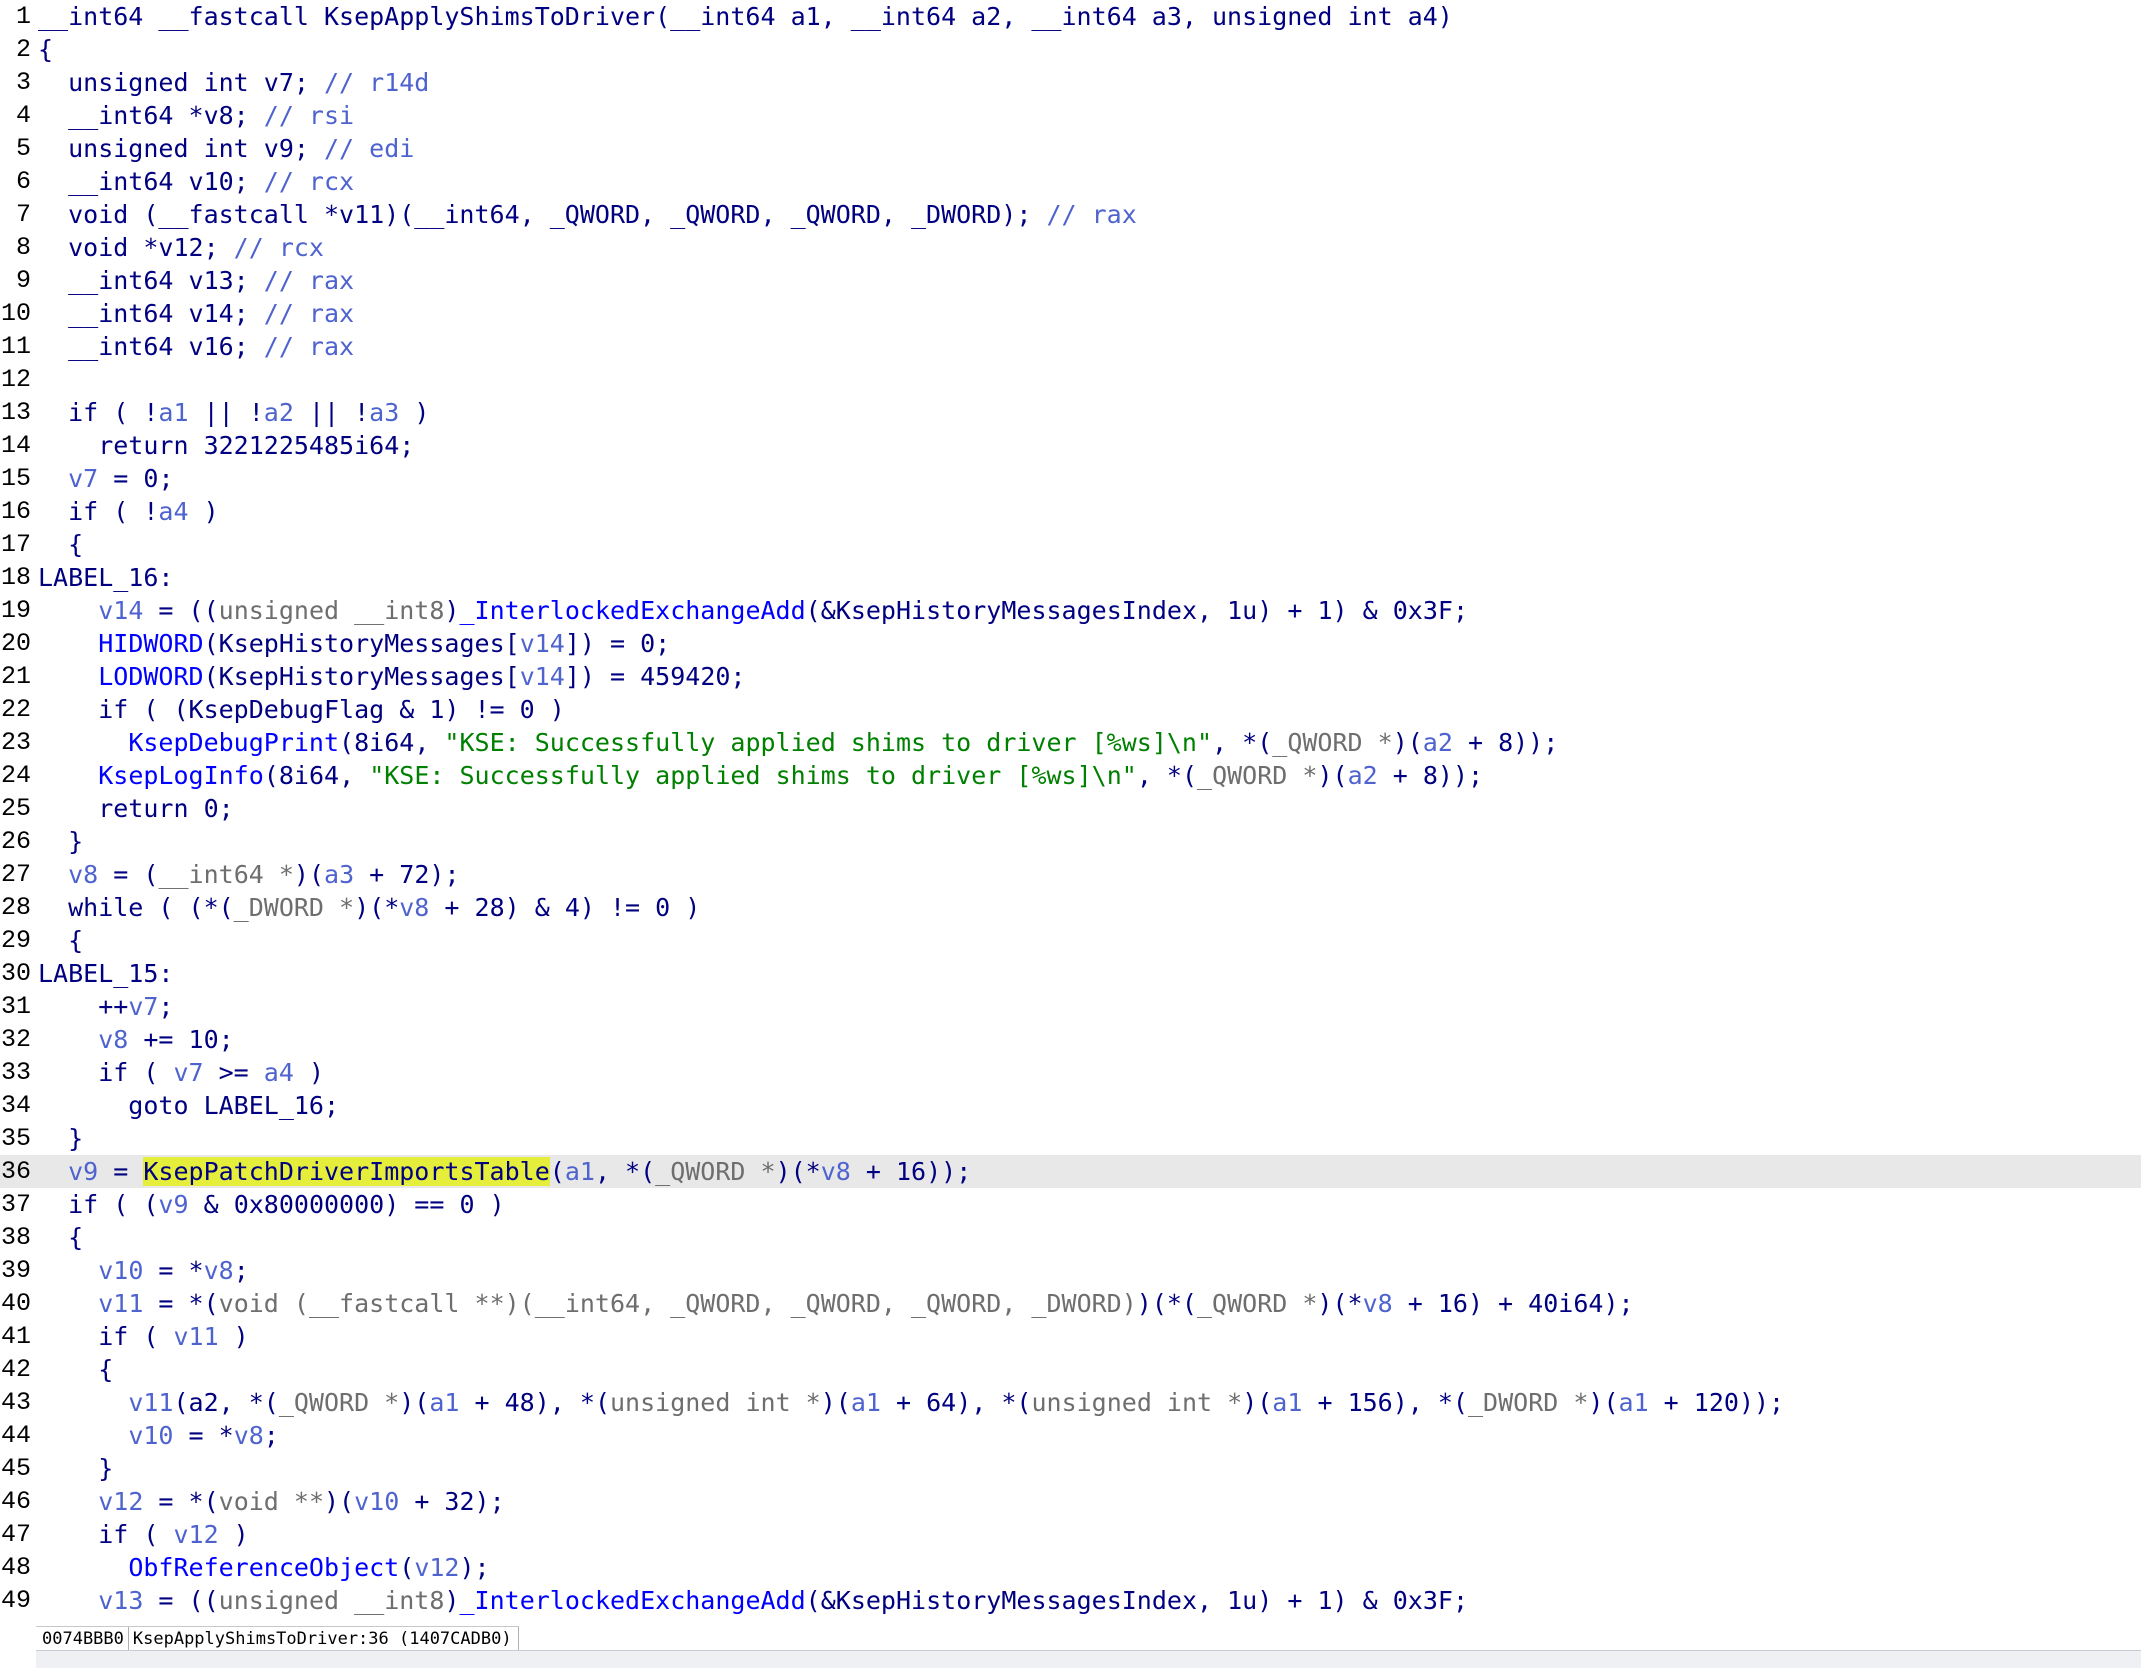  I want to click on code-text: return 0;, so click(136, 808).